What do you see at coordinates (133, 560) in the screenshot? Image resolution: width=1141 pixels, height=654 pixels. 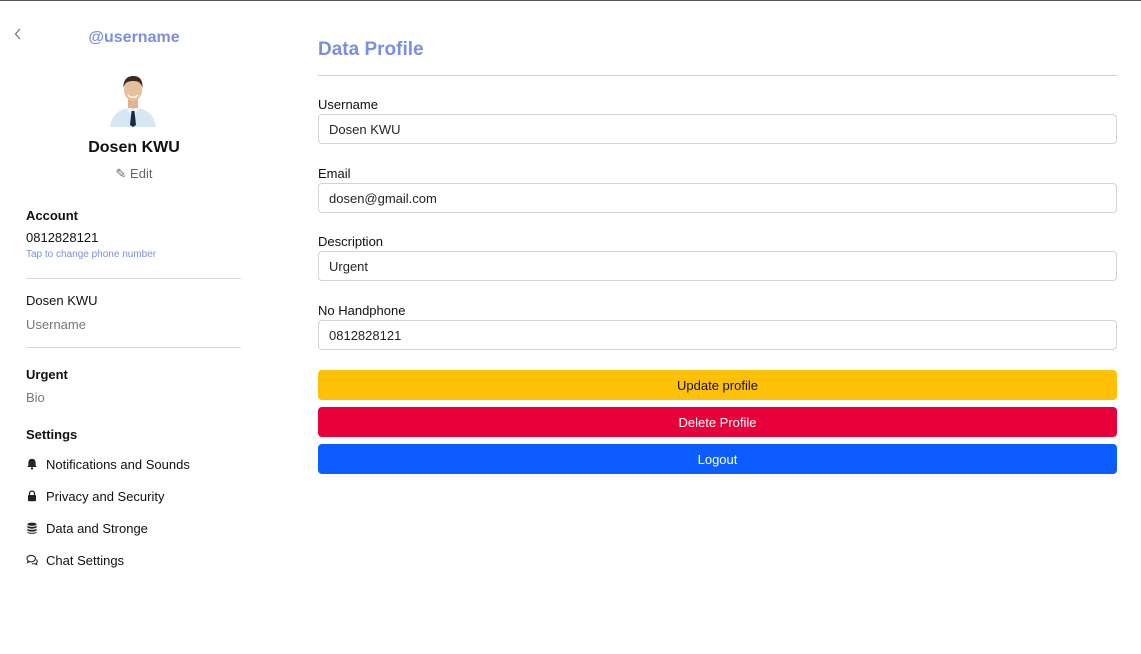 I see `menu-item-chat-settings: Chat Settings` at bounding box center [133, 560].